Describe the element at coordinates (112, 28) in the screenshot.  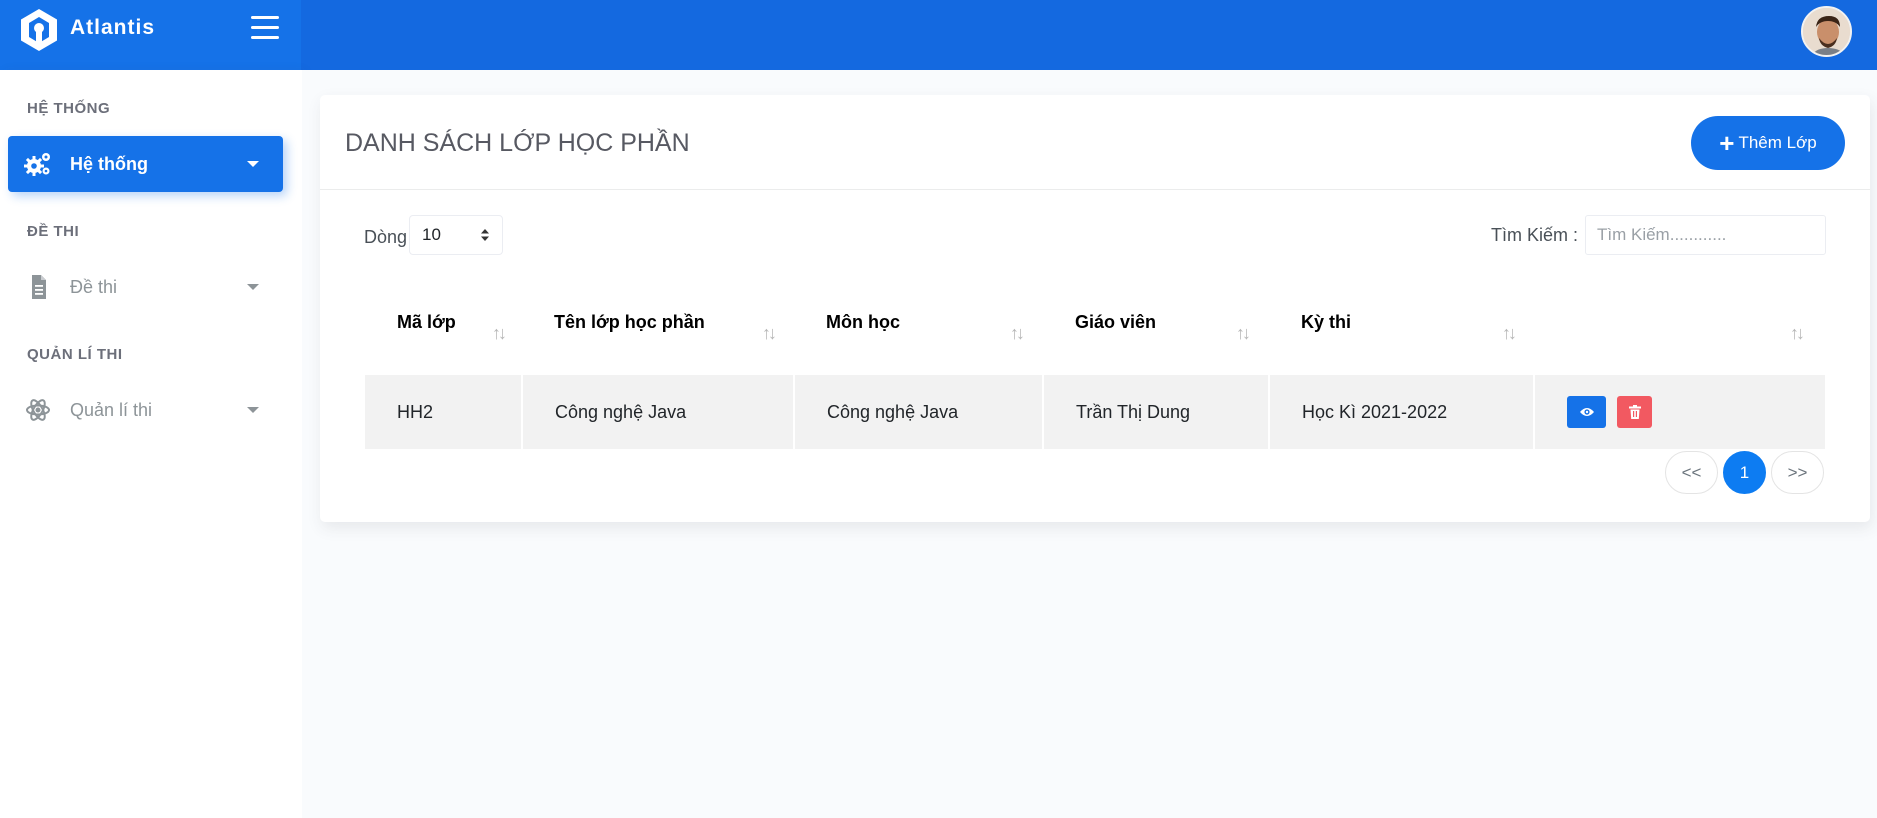
I see `brand-name: Atlantis` at that location.